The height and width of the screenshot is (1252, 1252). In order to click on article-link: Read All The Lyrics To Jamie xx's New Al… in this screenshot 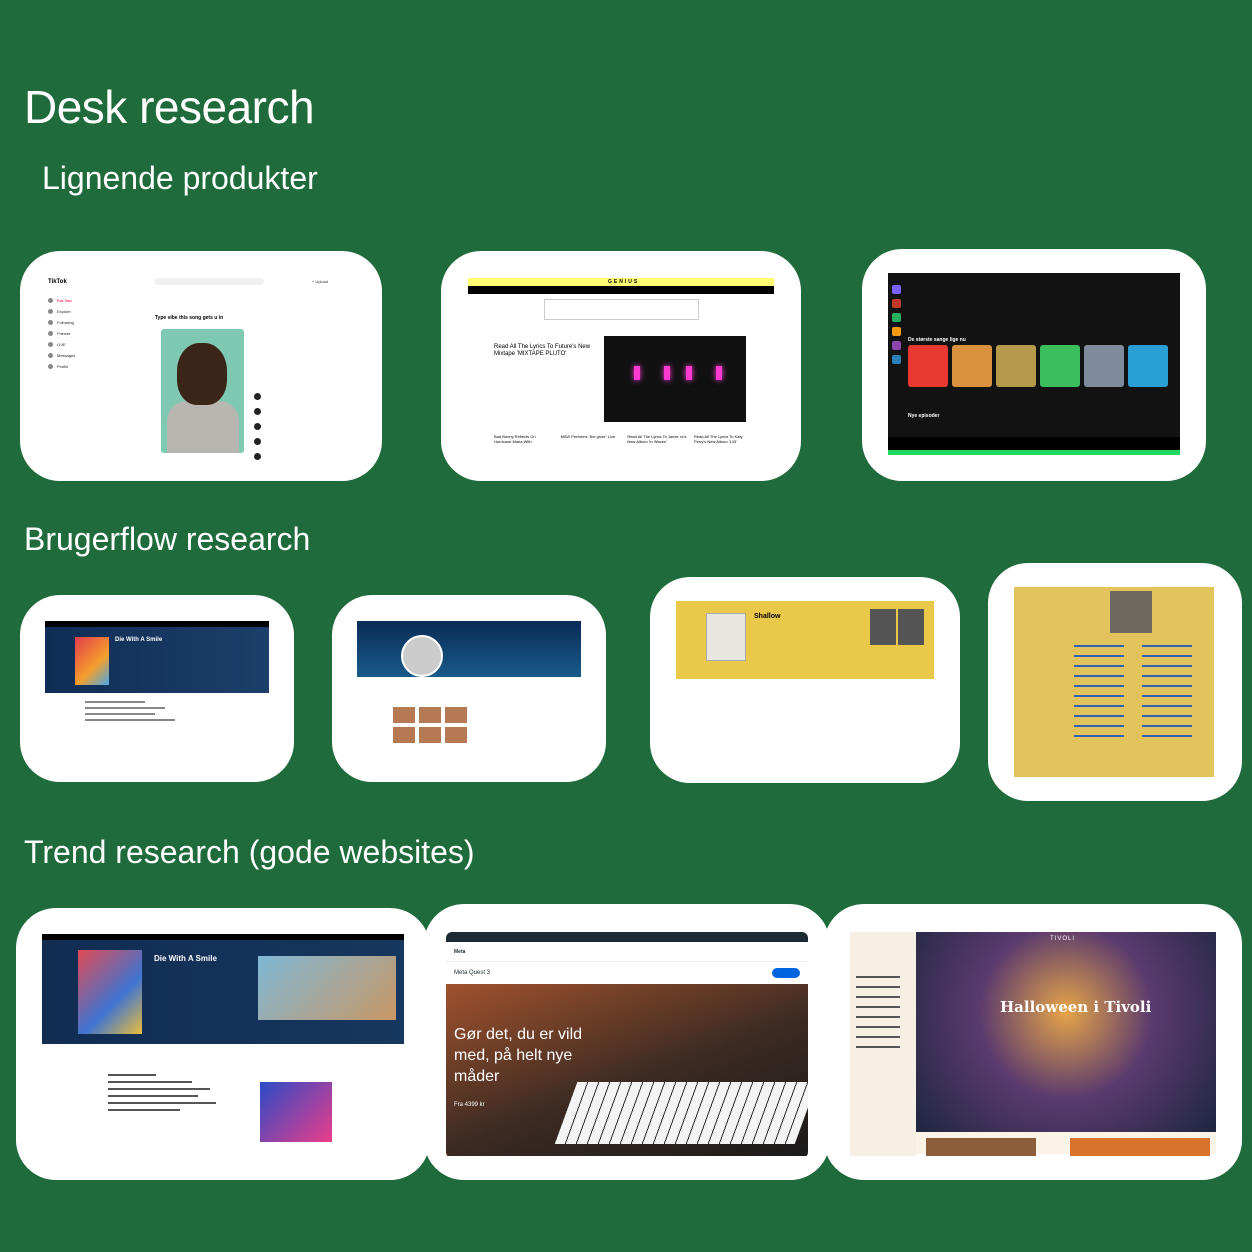, I will do `click(657, 439)`.